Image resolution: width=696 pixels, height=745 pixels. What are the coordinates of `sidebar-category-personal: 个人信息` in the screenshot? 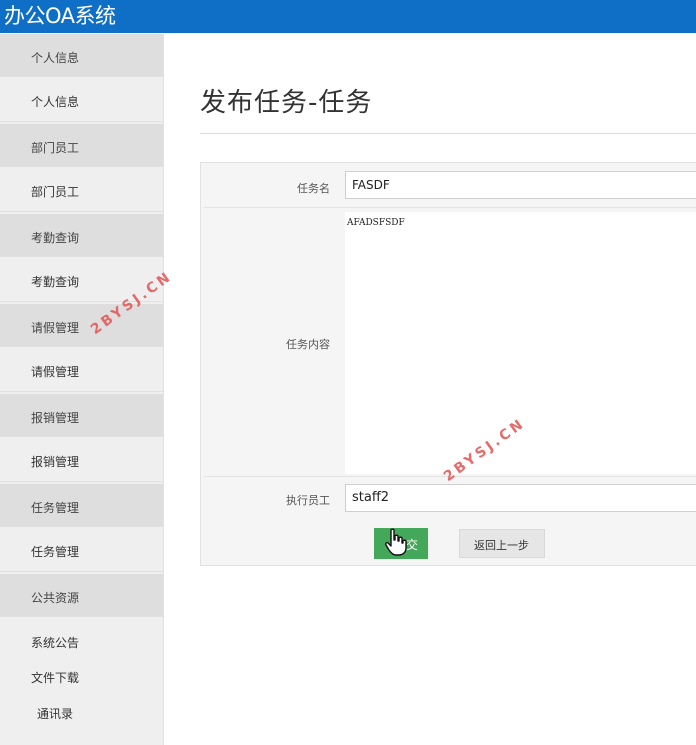 It's located at (81, 55).